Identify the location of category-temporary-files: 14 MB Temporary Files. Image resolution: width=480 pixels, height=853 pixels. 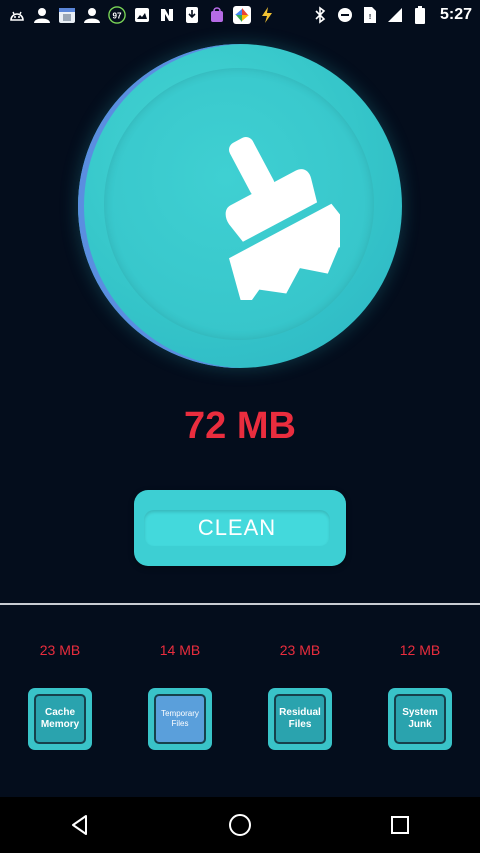
(180, 695).